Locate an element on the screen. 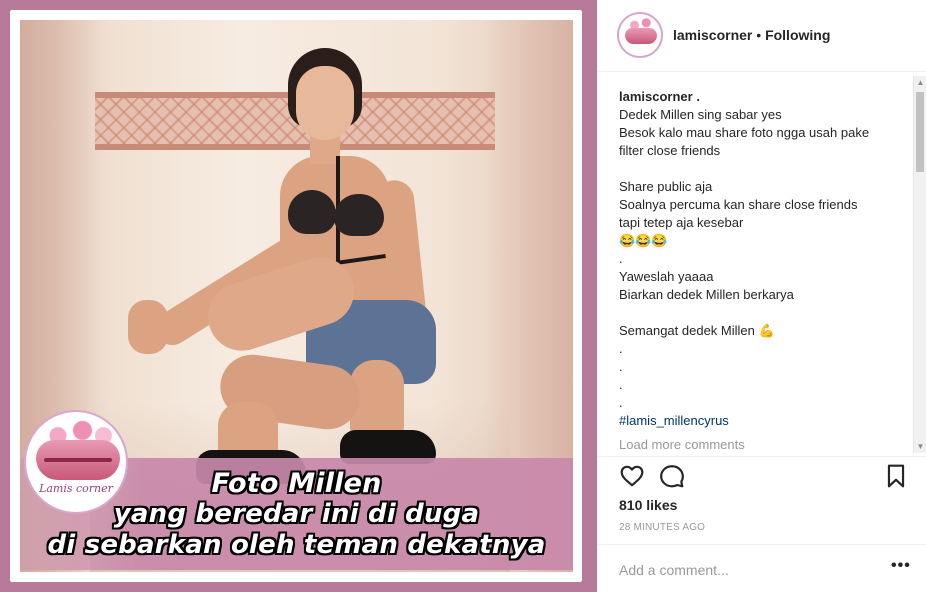 The image size is (926, 592). caption-line: Biarkan dedek Millen berkarya is located at coordinates (706, 294).